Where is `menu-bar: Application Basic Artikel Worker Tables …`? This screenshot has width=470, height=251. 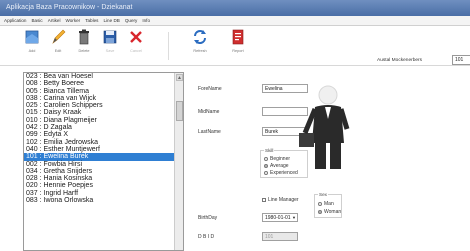
menu-bar: Application Basic Artikel Worker Tables … is located at coordinates (235, 21).